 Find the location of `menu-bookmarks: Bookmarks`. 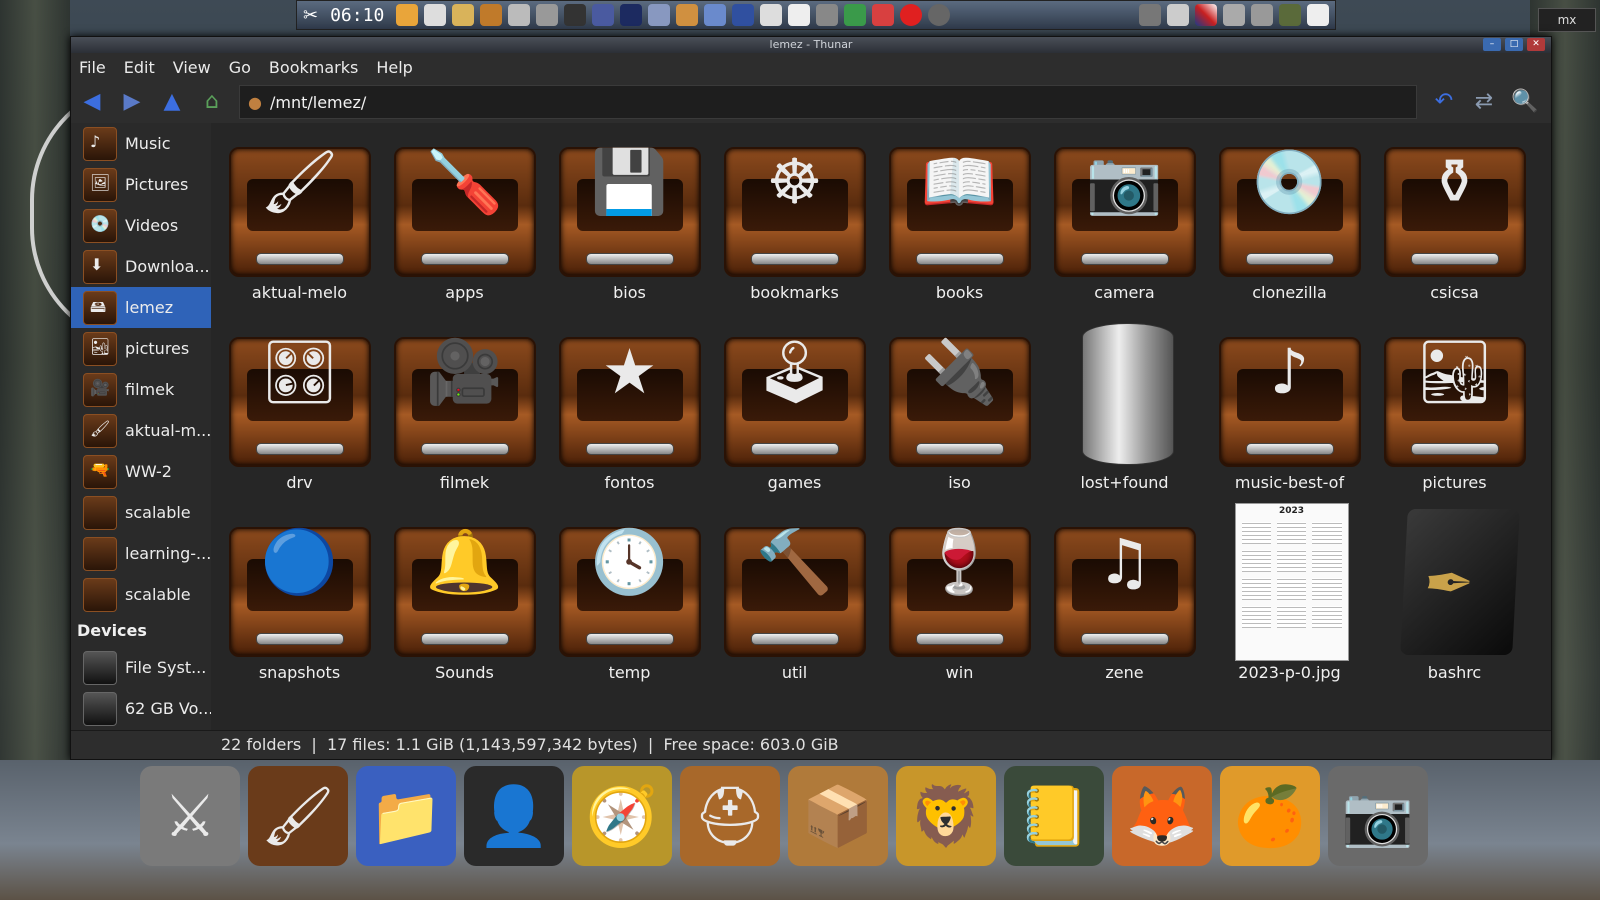

menu-bookmarks: Bookmarks is located at coordinates (313, 67).